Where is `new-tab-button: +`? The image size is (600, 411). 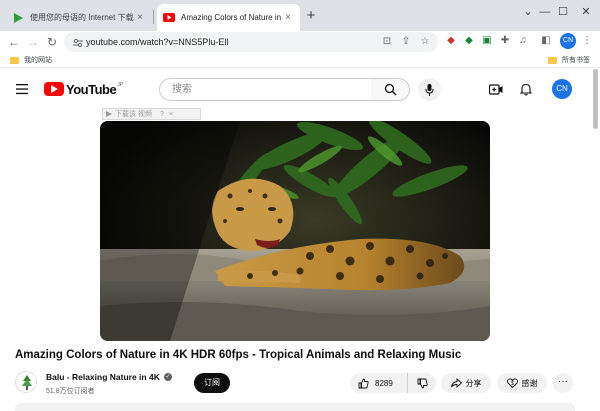
new-tab-button: + is located at coordinates (311, 16).